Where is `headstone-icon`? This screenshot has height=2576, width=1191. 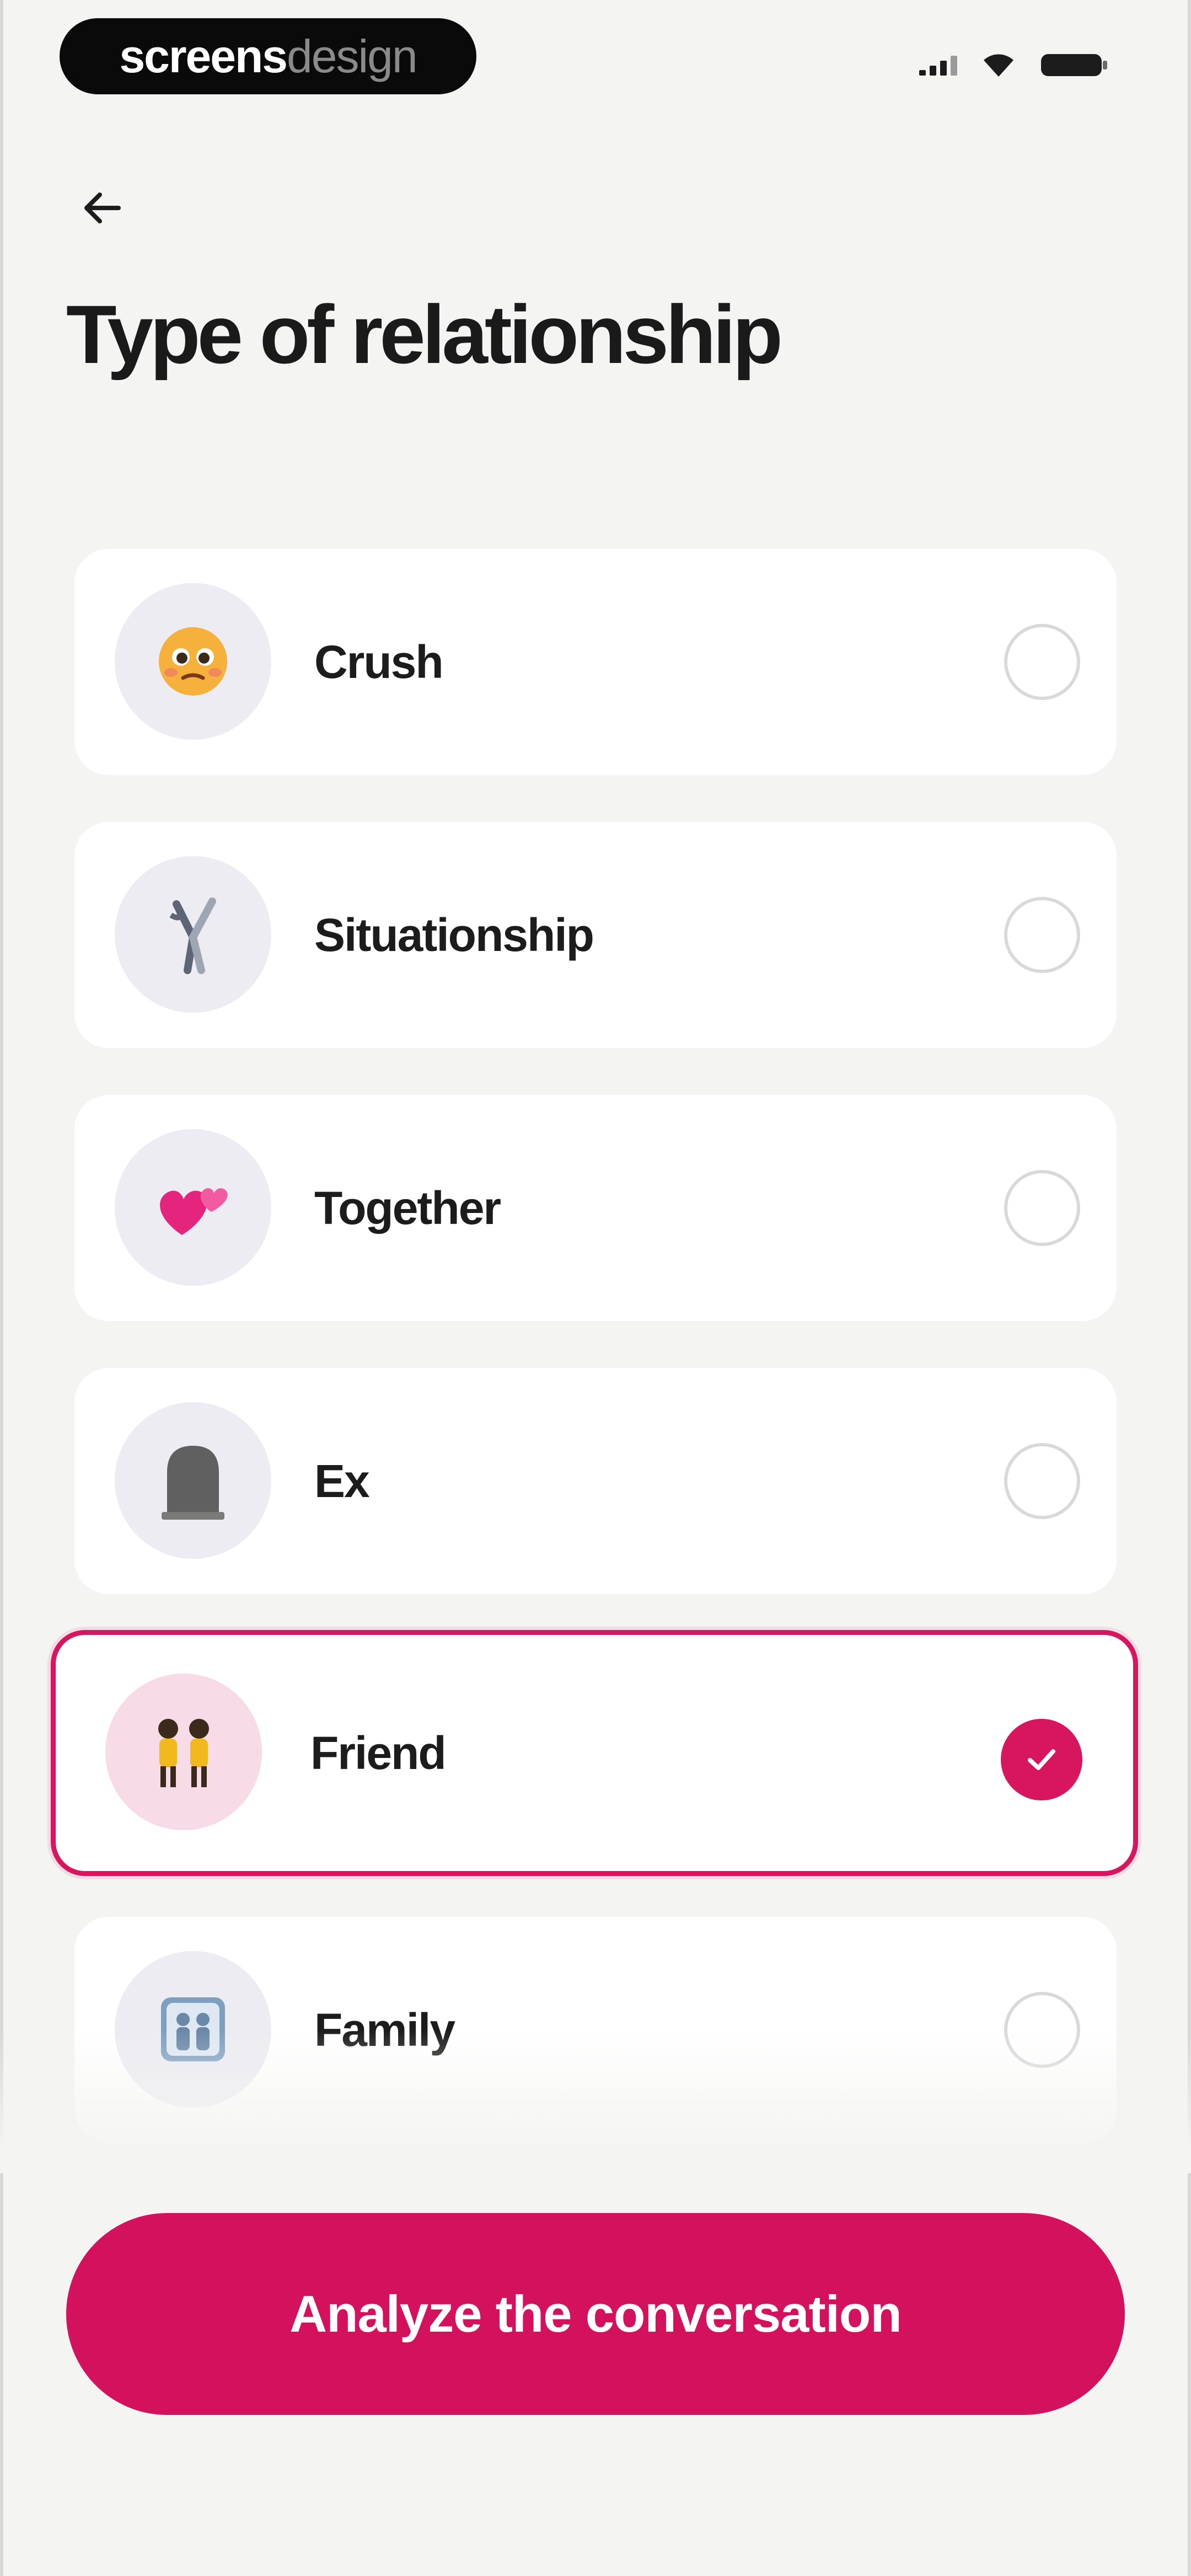 headstone-icon is located at coordinates (193, 1483).